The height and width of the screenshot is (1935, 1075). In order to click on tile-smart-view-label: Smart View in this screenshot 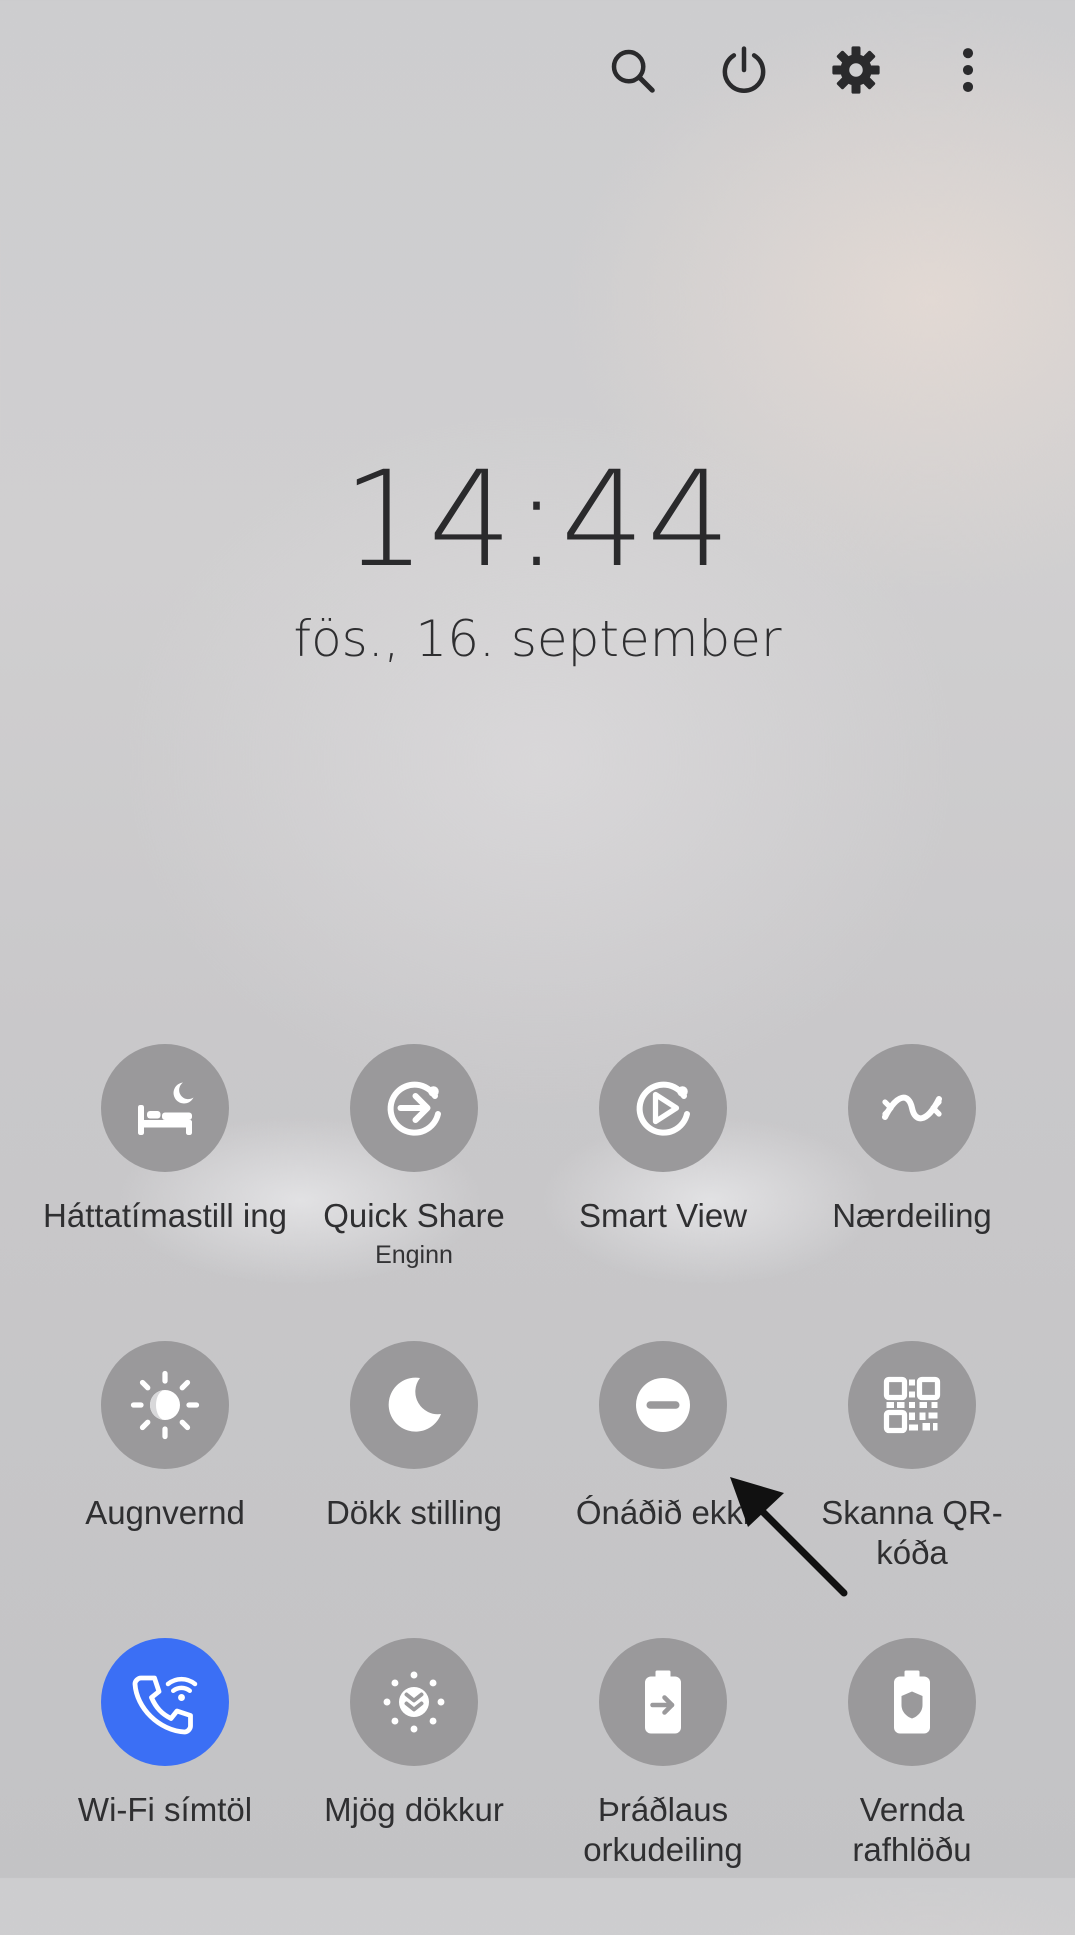, I will do `click(663, 1216)`.